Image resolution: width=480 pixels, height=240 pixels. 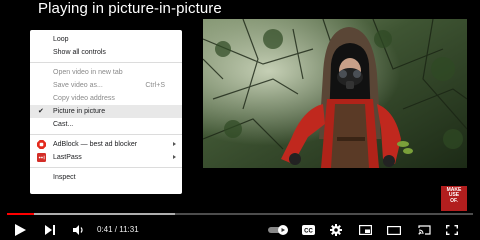 I want to click on cast-button, so click(x=424, y=230).